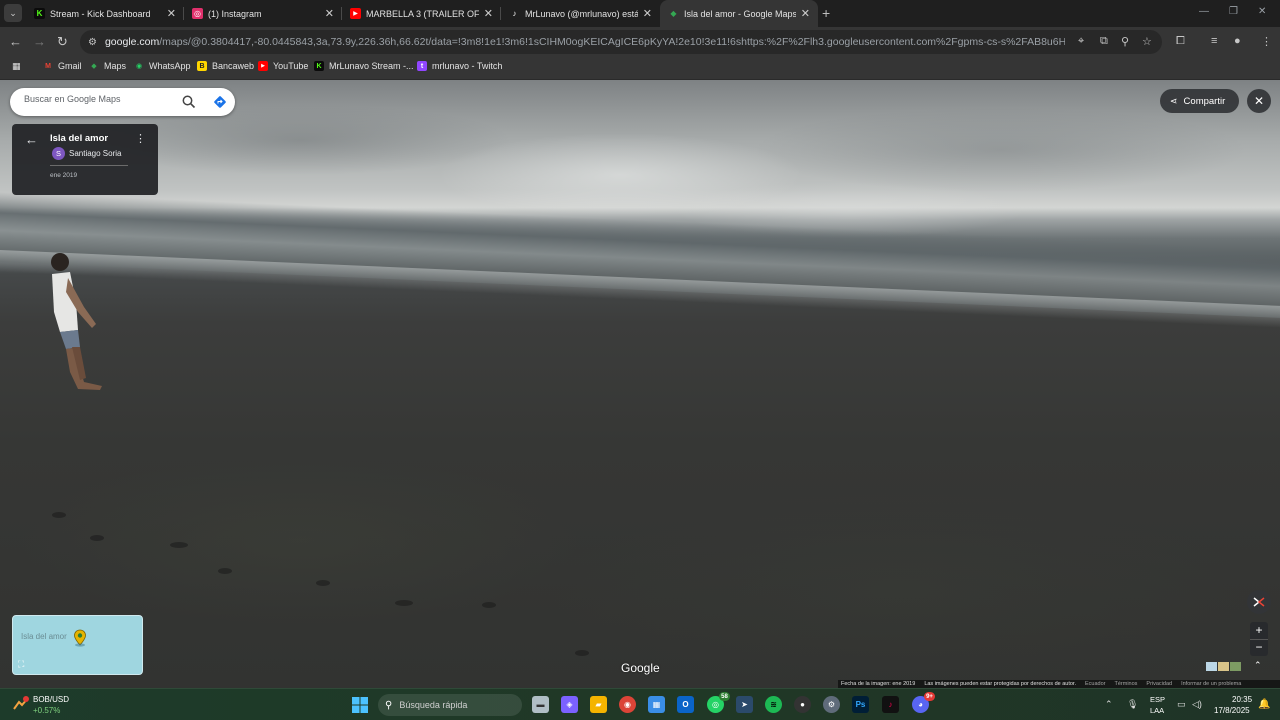  Describe the element at coordinates (1199, 101) in the screenshot. I see `share-button: ⋖ Compartir` at that location.